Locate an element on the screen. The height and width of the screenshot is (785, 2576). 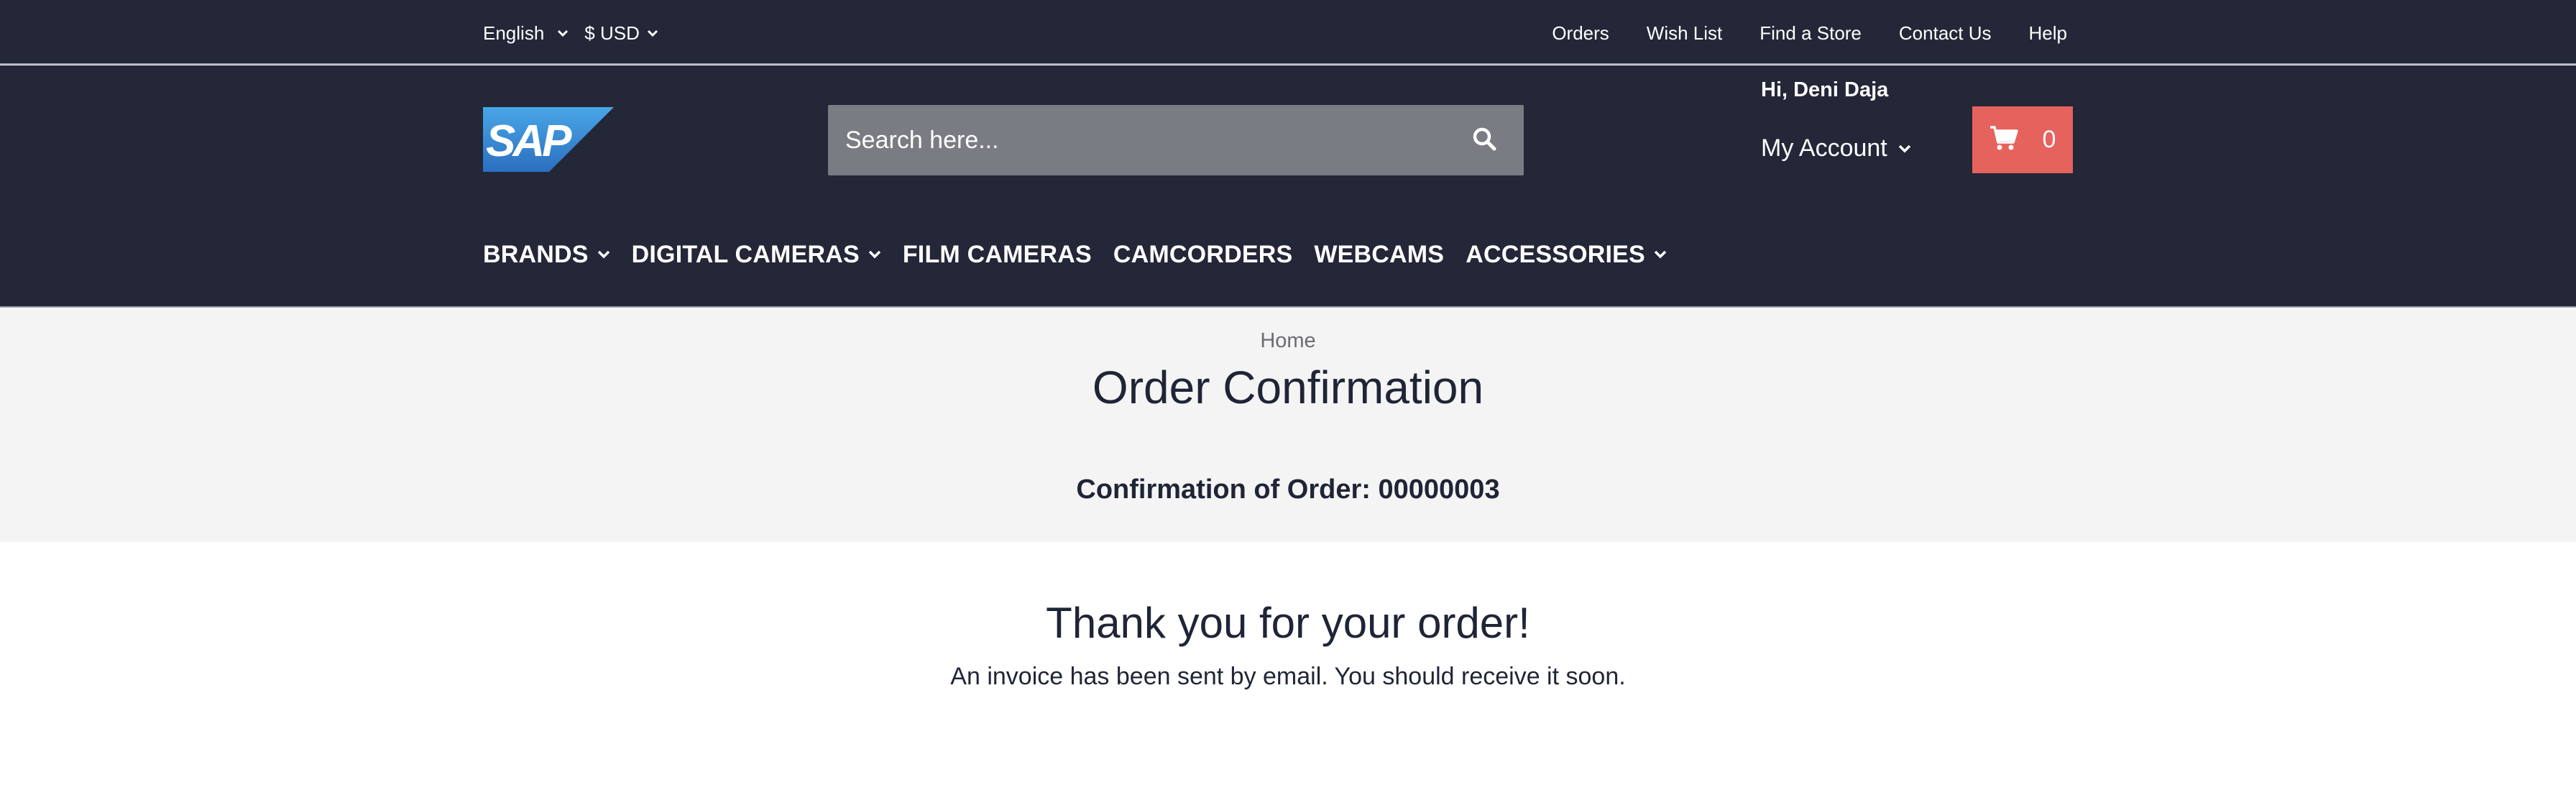
nav-item-label: WEBCAMS is located at coordinates (1379, 254).